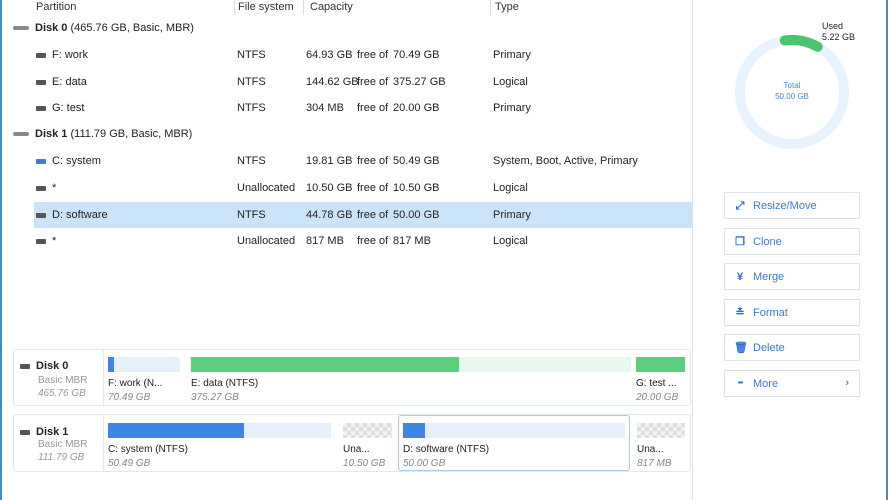  I want to click on trash-icon: 🗑, so click(741, 348).